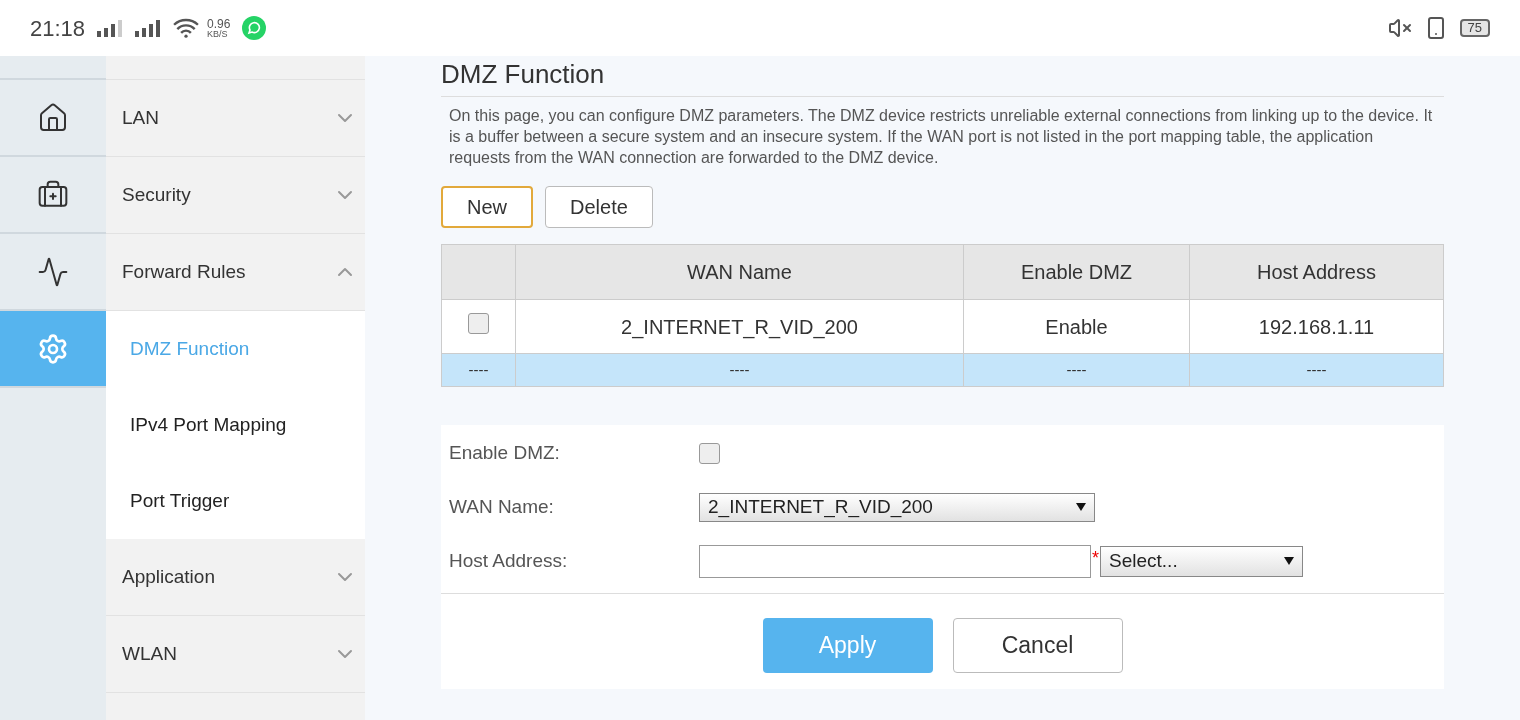 This screenshot has height=720, width=1520. I want to click on required-mark: *, so click(1095, 558).